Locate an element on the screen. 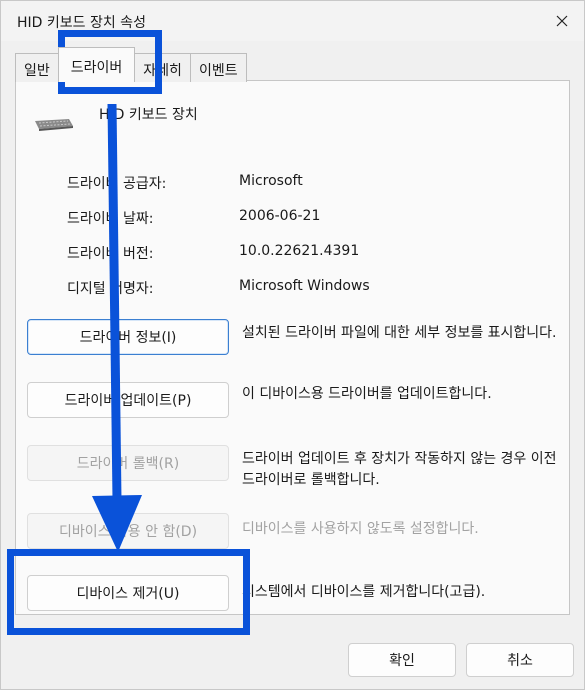 This screenshot has width=585, height=690. driver-details-button: 드라이버 정보(I) is located at coordinates (128, 337).